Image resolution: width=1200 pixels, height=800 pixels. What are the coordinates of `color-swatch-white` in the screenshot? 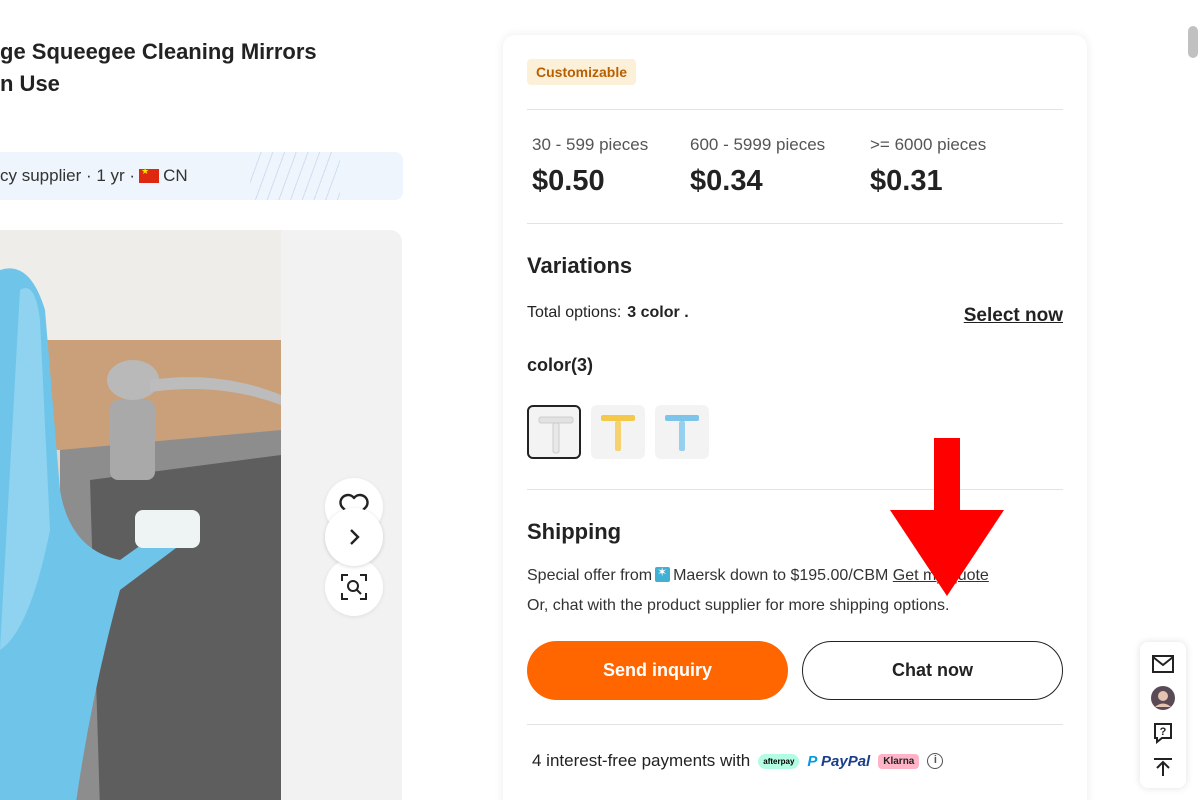 It's located at (554, 432).